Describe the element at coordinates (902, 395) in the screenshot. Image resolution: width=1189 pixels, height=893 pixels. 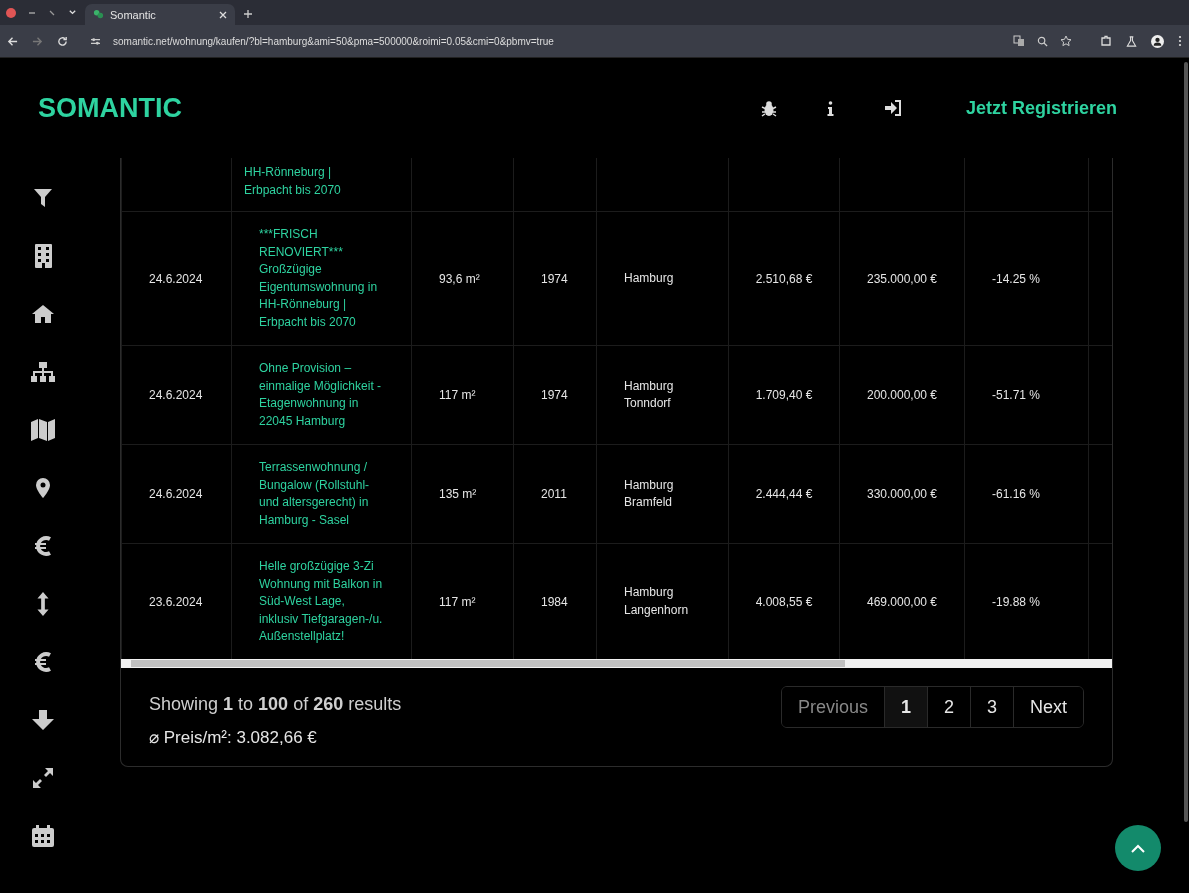
I see `table-cell: 200.000,00 €` at that location.